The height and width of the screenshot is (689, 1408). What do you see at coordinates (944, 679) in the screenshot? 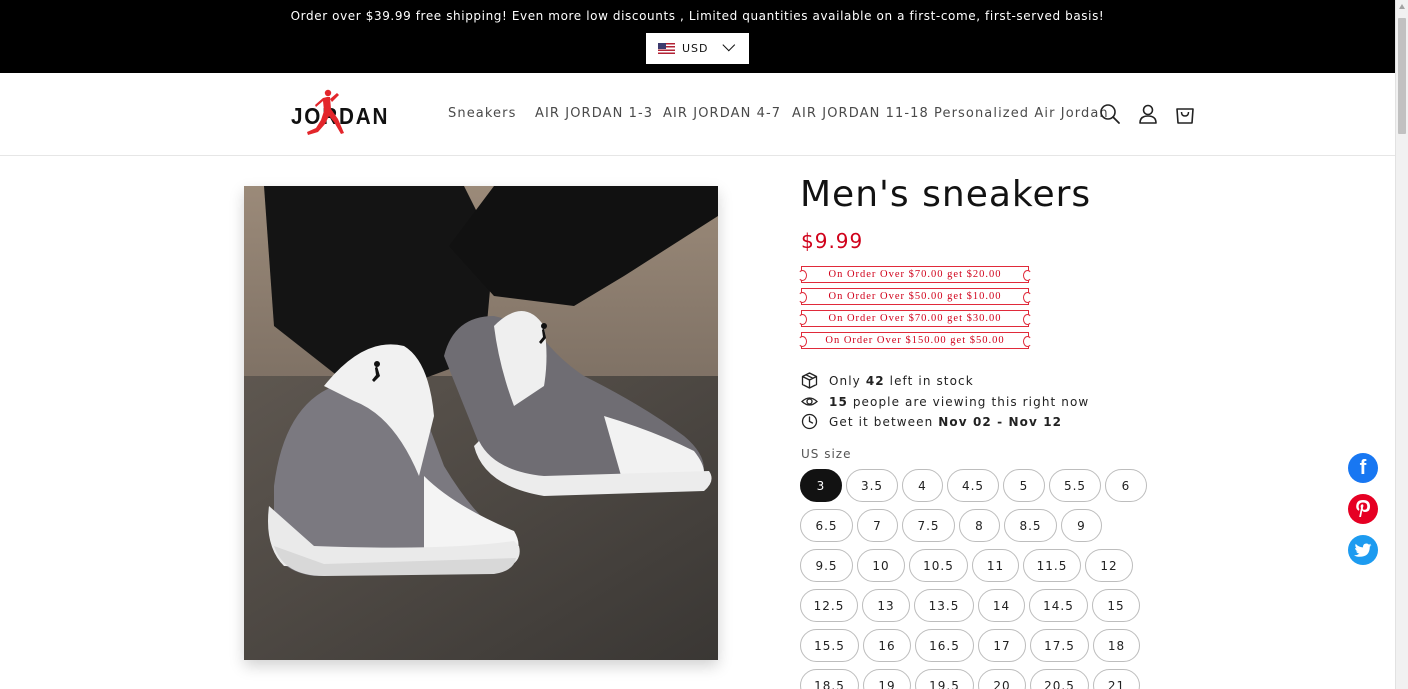
I see `size-option: 19.5` at bounding box center [944, 679].